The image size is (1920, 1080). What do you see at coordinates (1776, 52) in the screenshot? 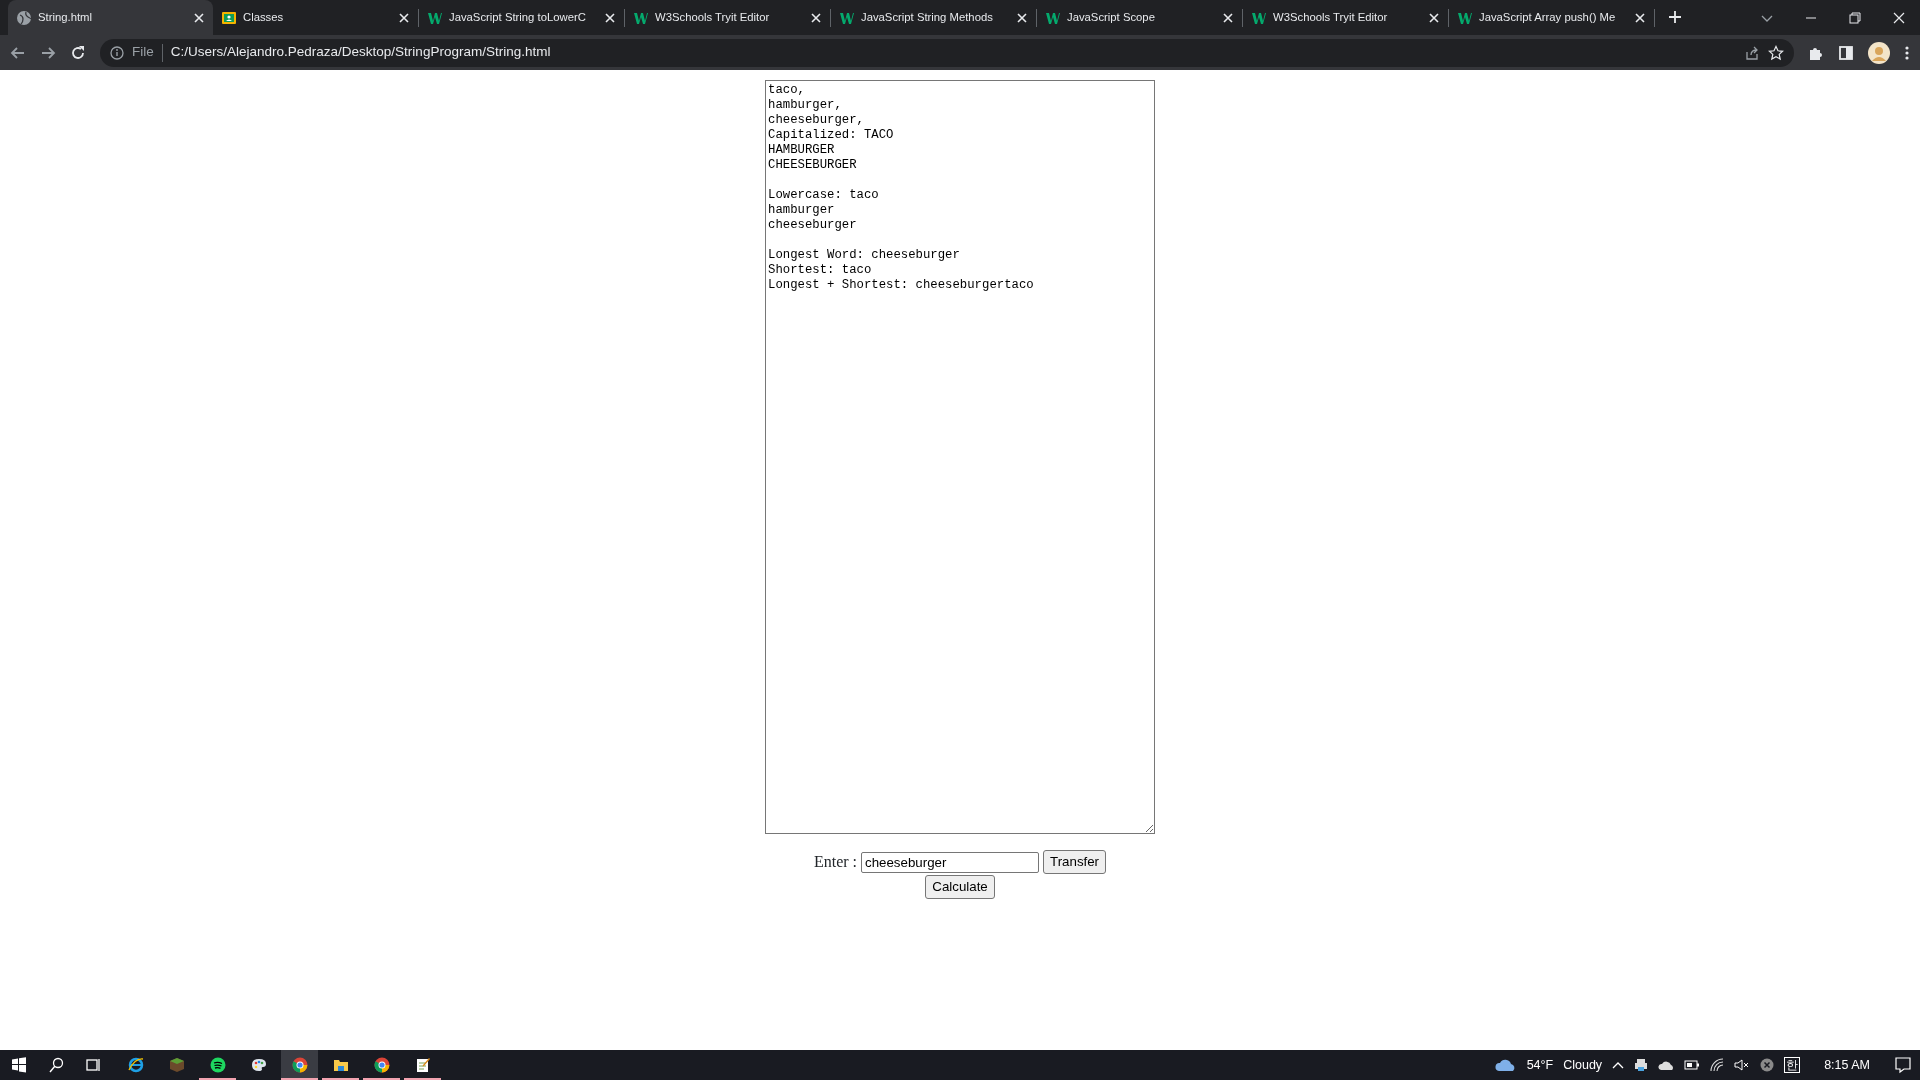
I see `star-icon` at bounding box center [1776, 52].